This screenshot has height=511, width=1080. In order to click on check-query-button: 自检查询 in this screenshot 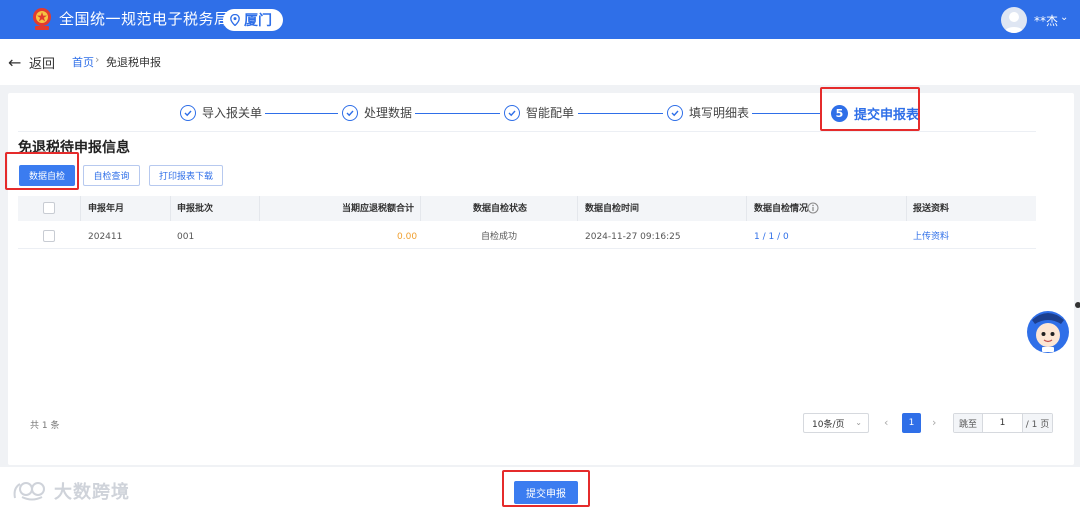, I will do `click(111, 175)`.